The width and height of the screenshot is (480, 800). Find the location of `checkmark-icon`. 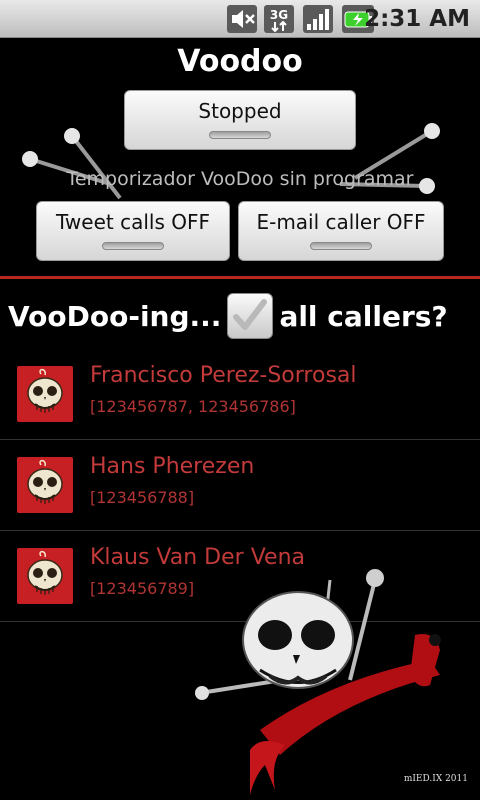

checkmark-icon is located at coordinates (250, 314).